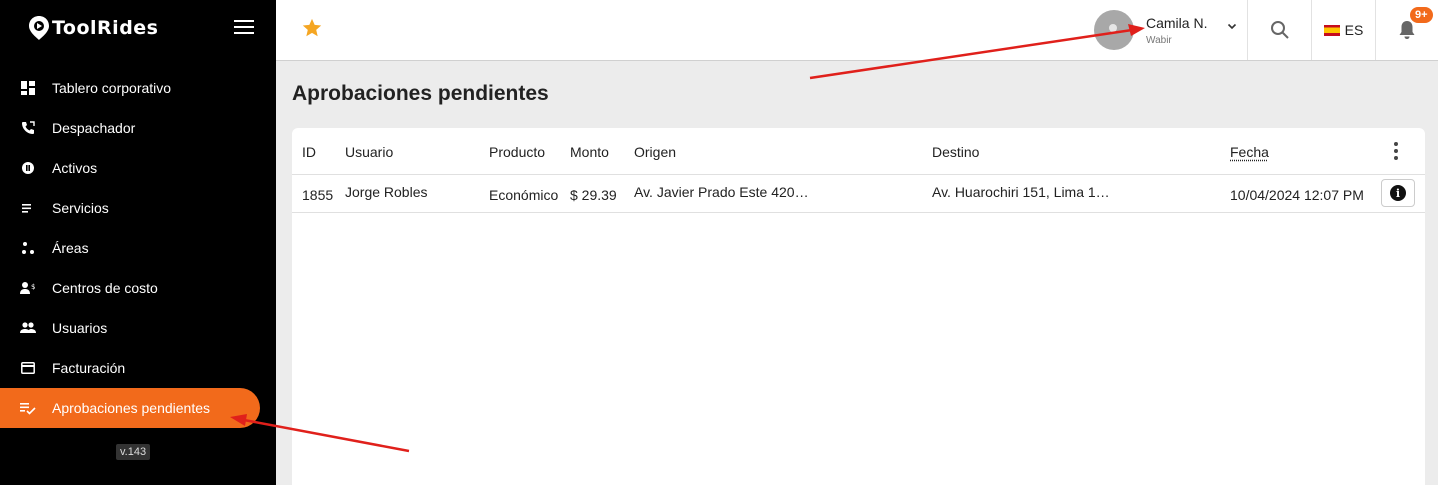 The height and width of the screenshot is (485, 1438). What do you see at coordinates (1114, 30) in the screenshot?
I see `avatar` at bounding box center [1114, 30].